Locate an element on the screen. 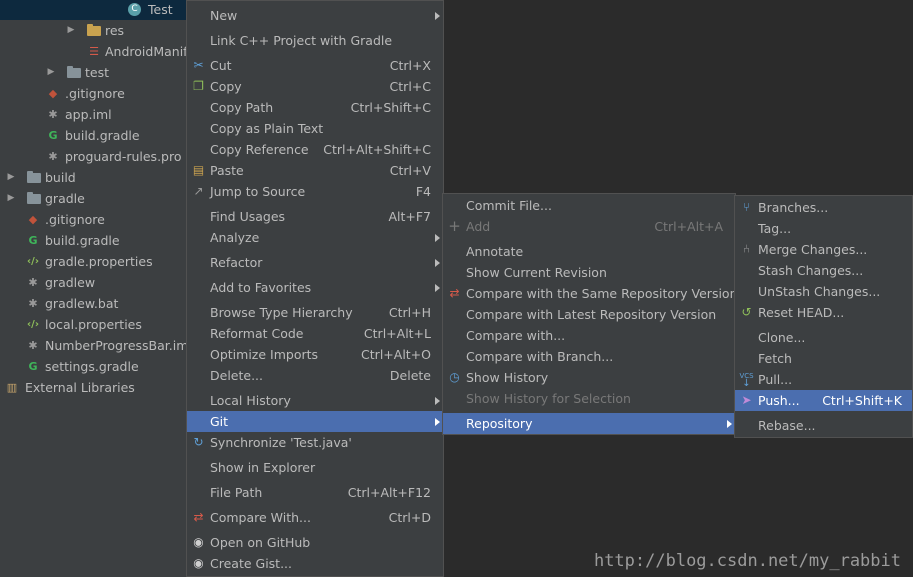 The image size is (913, 577). menu-item-local-history: Local History is located at coordinates (315, 400).